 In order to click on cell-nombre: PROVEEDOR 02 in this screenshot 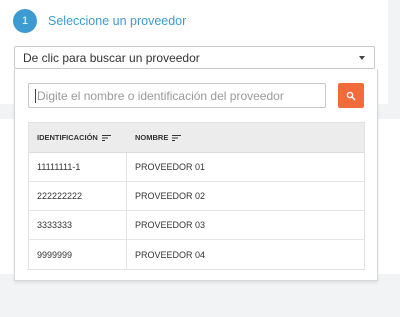, I will do `click(170, 196)`.